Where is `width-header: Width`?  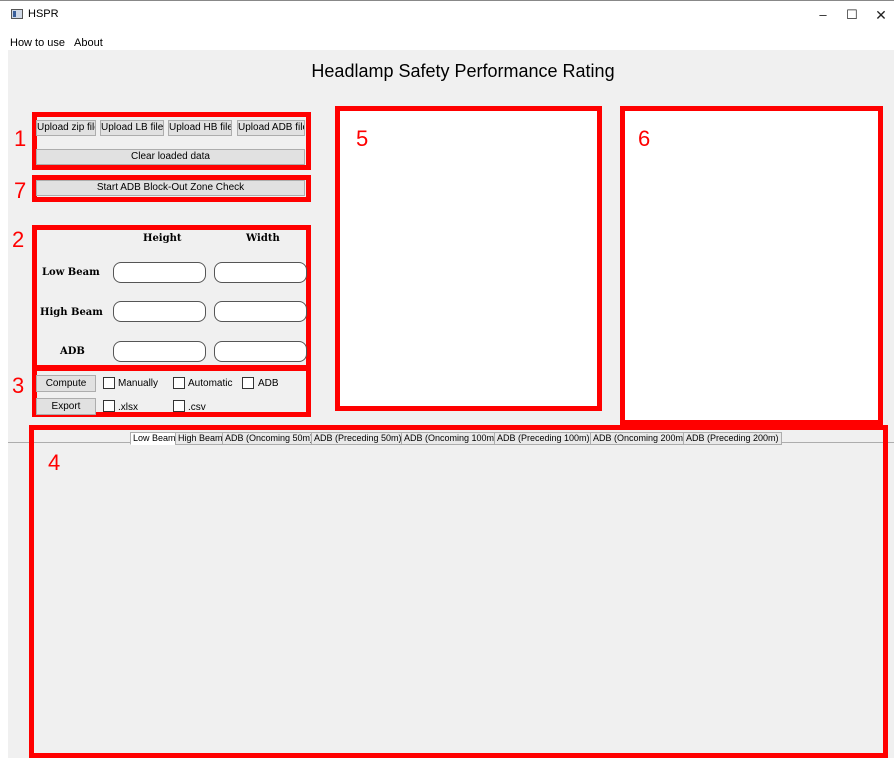 width-header: Width is located at coordinates (263, 238).